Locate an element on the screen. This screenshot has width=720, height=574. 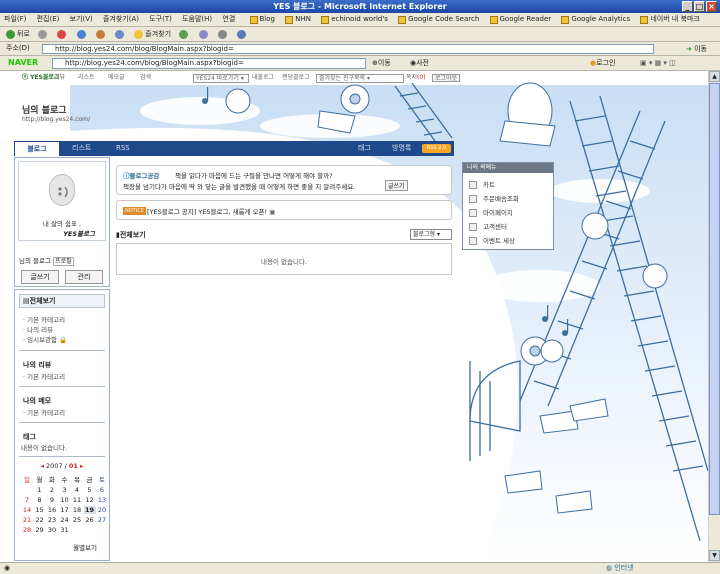
menu-file: 파일(F) is located at coordinates (15, 19).